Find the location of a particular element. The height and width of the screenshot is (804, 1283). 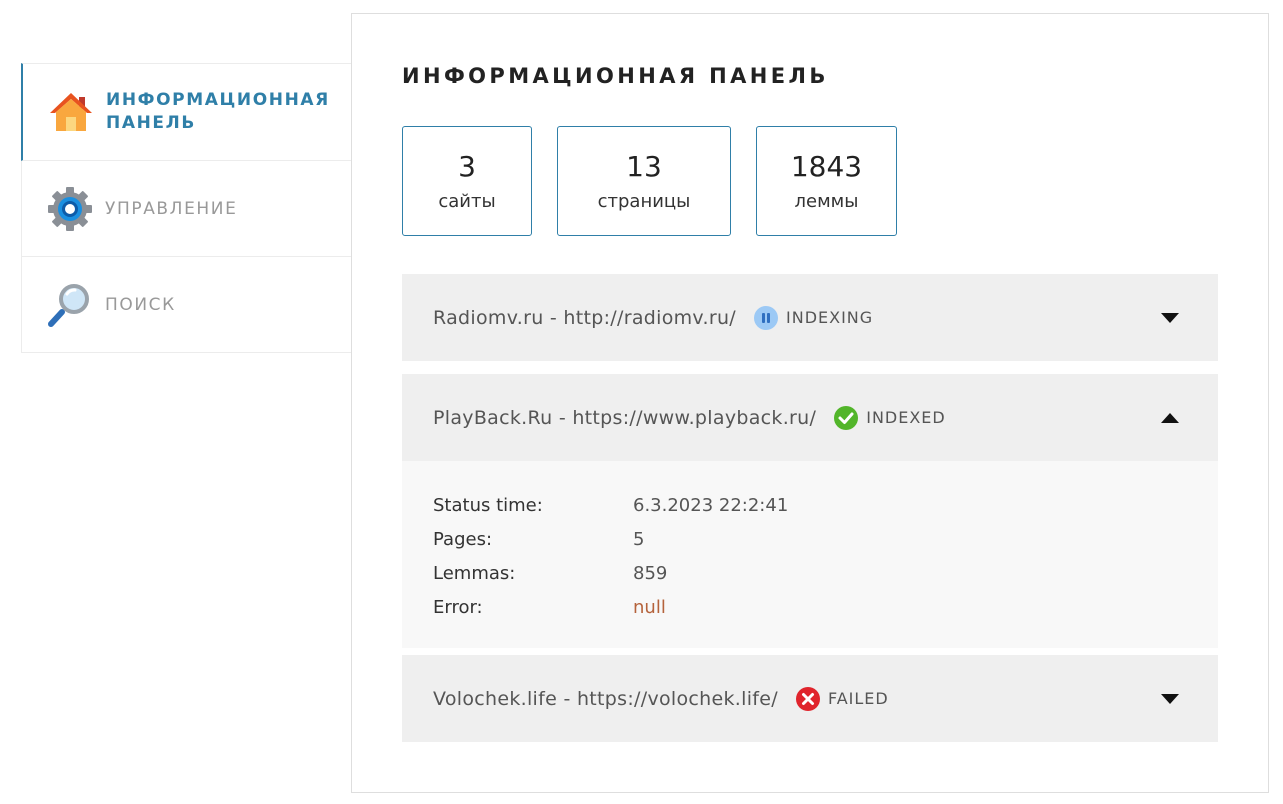

status-text: FAILED is located at coordinates (858, 698).